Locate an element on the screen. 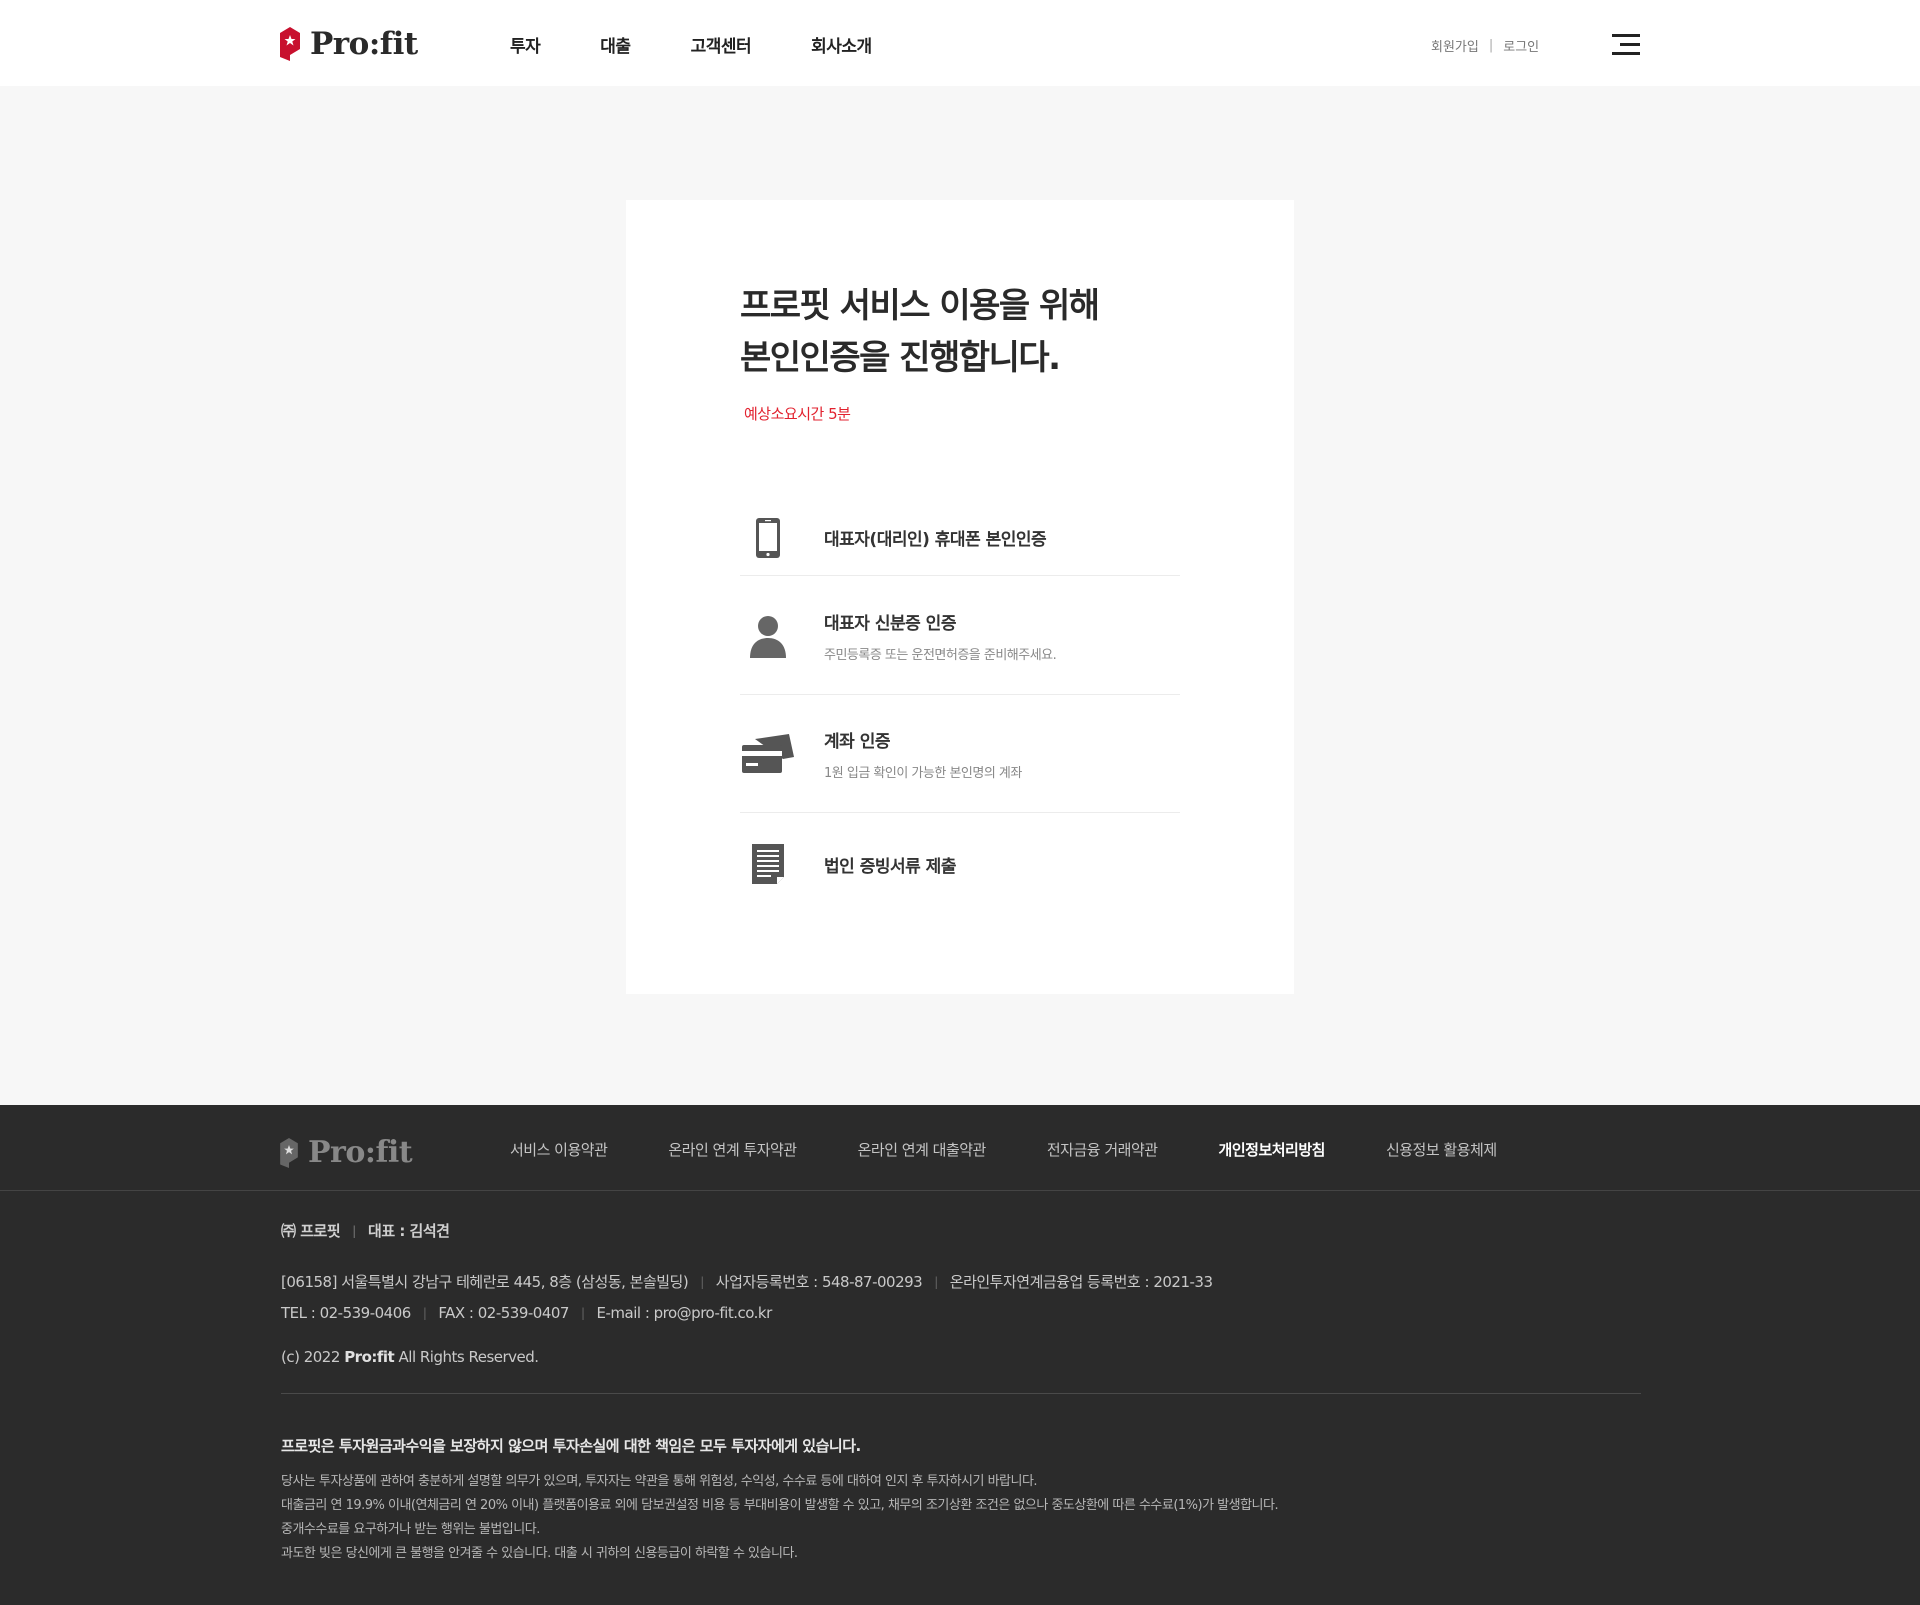  step-desc: 주민등록증 또는 운전면허증을 준비해주세요. is located at coordinates (940, 655).